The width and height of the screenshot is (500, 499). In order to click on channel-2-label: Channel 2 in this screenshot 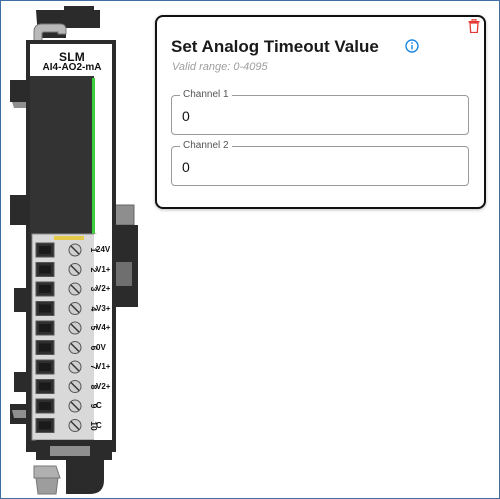, I will do `click(206, 146)`.